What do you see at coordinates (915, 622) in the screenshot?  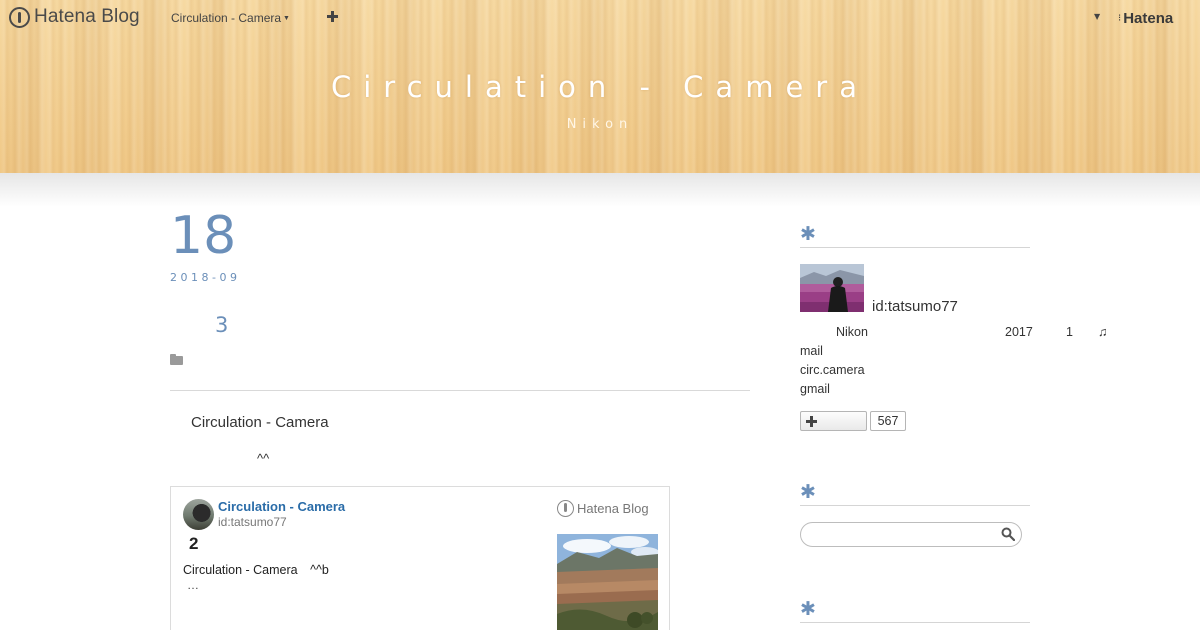 I see `module-heading-rule` at bounding box center [915, 622].